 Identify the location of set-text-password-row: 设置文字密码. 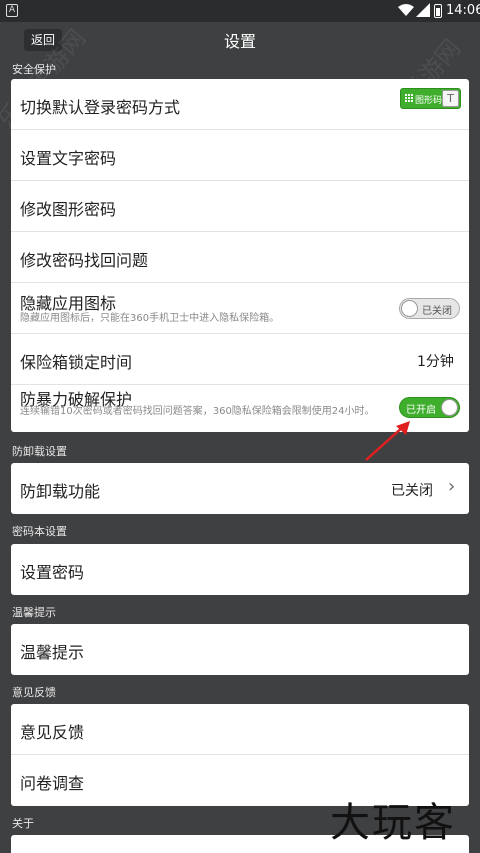
(240, 155).